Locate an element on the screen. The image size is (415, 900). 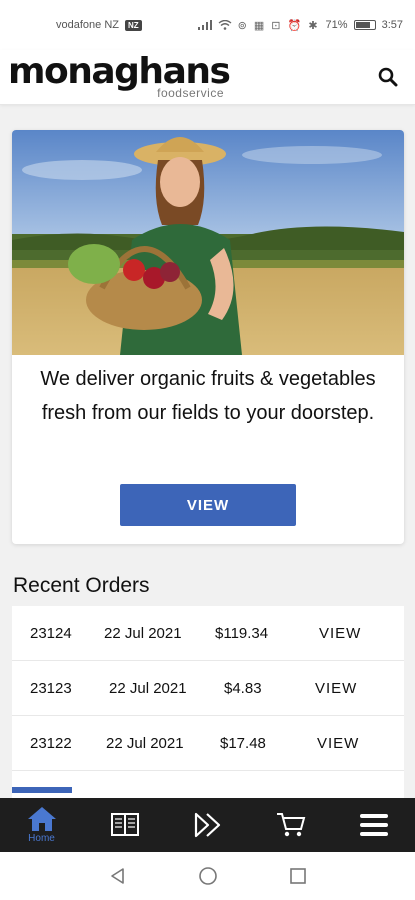
nav-quick-order is located at coordinates (207, 825).